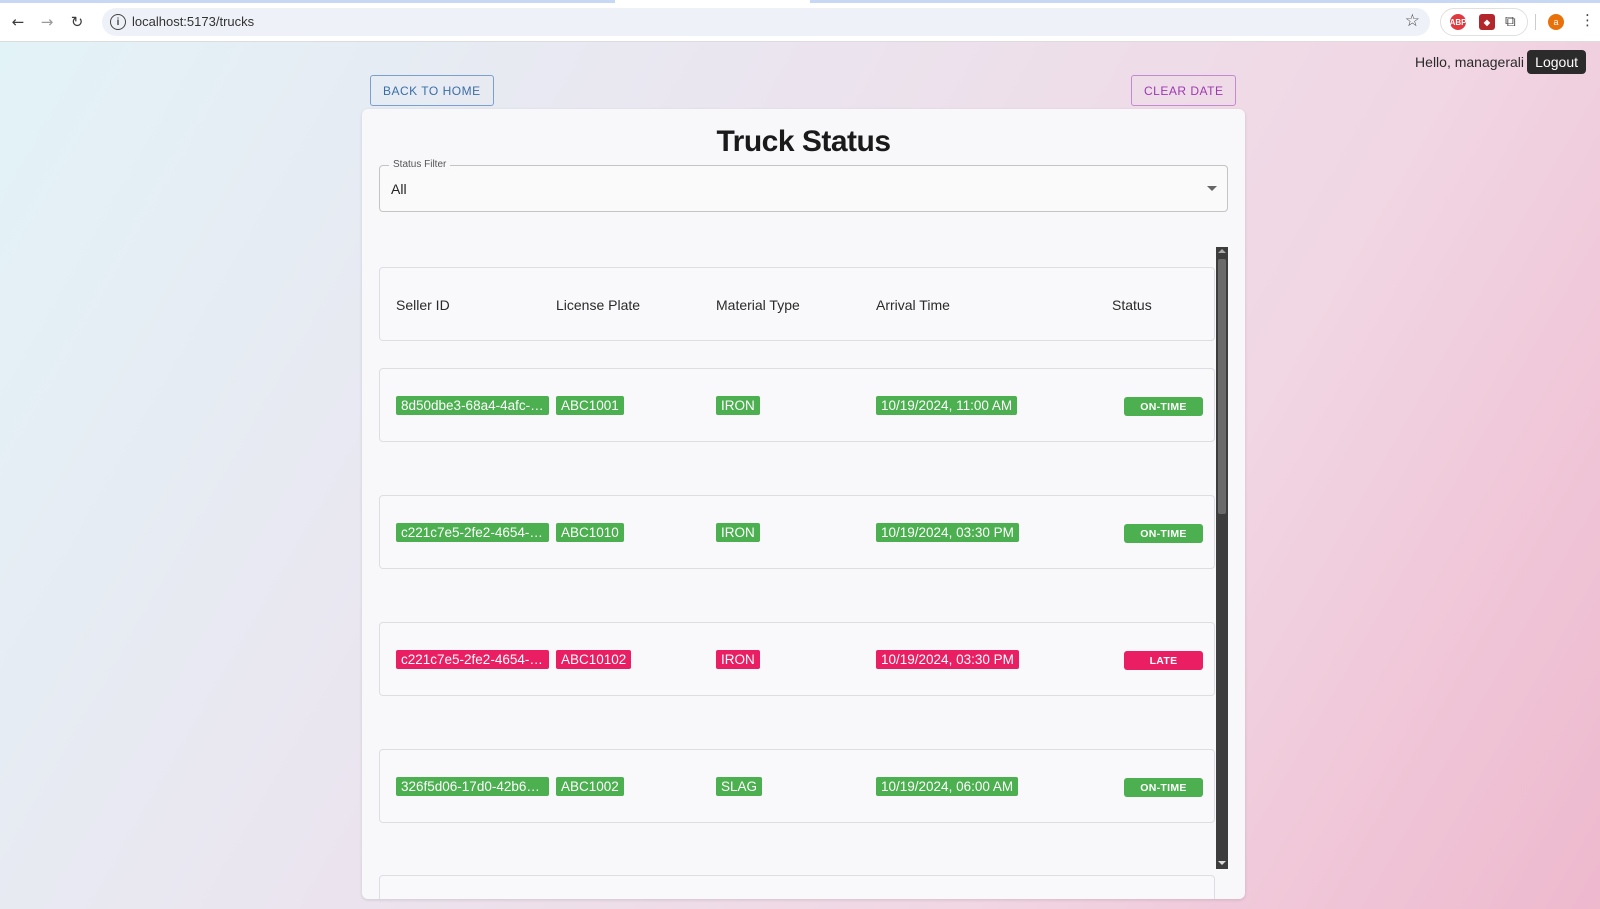 Image resolution: width=1600 pixels, height=909 pixels. Describe the element at coordinates (1222, 251) in the screenshot. I see `scroll-up-arrow-icon` at that location.